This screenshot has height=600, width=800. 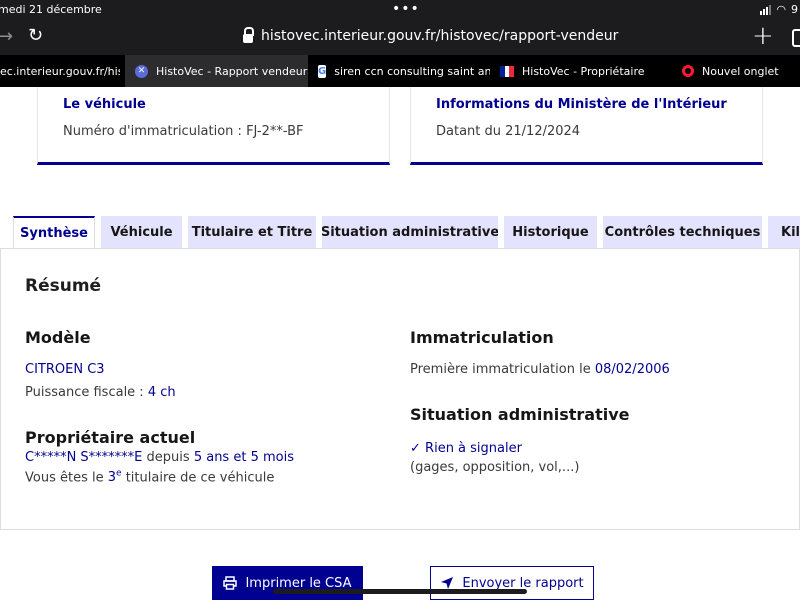 I want to click on tab-synthese: Synthèse, so click(x=54, y=232).